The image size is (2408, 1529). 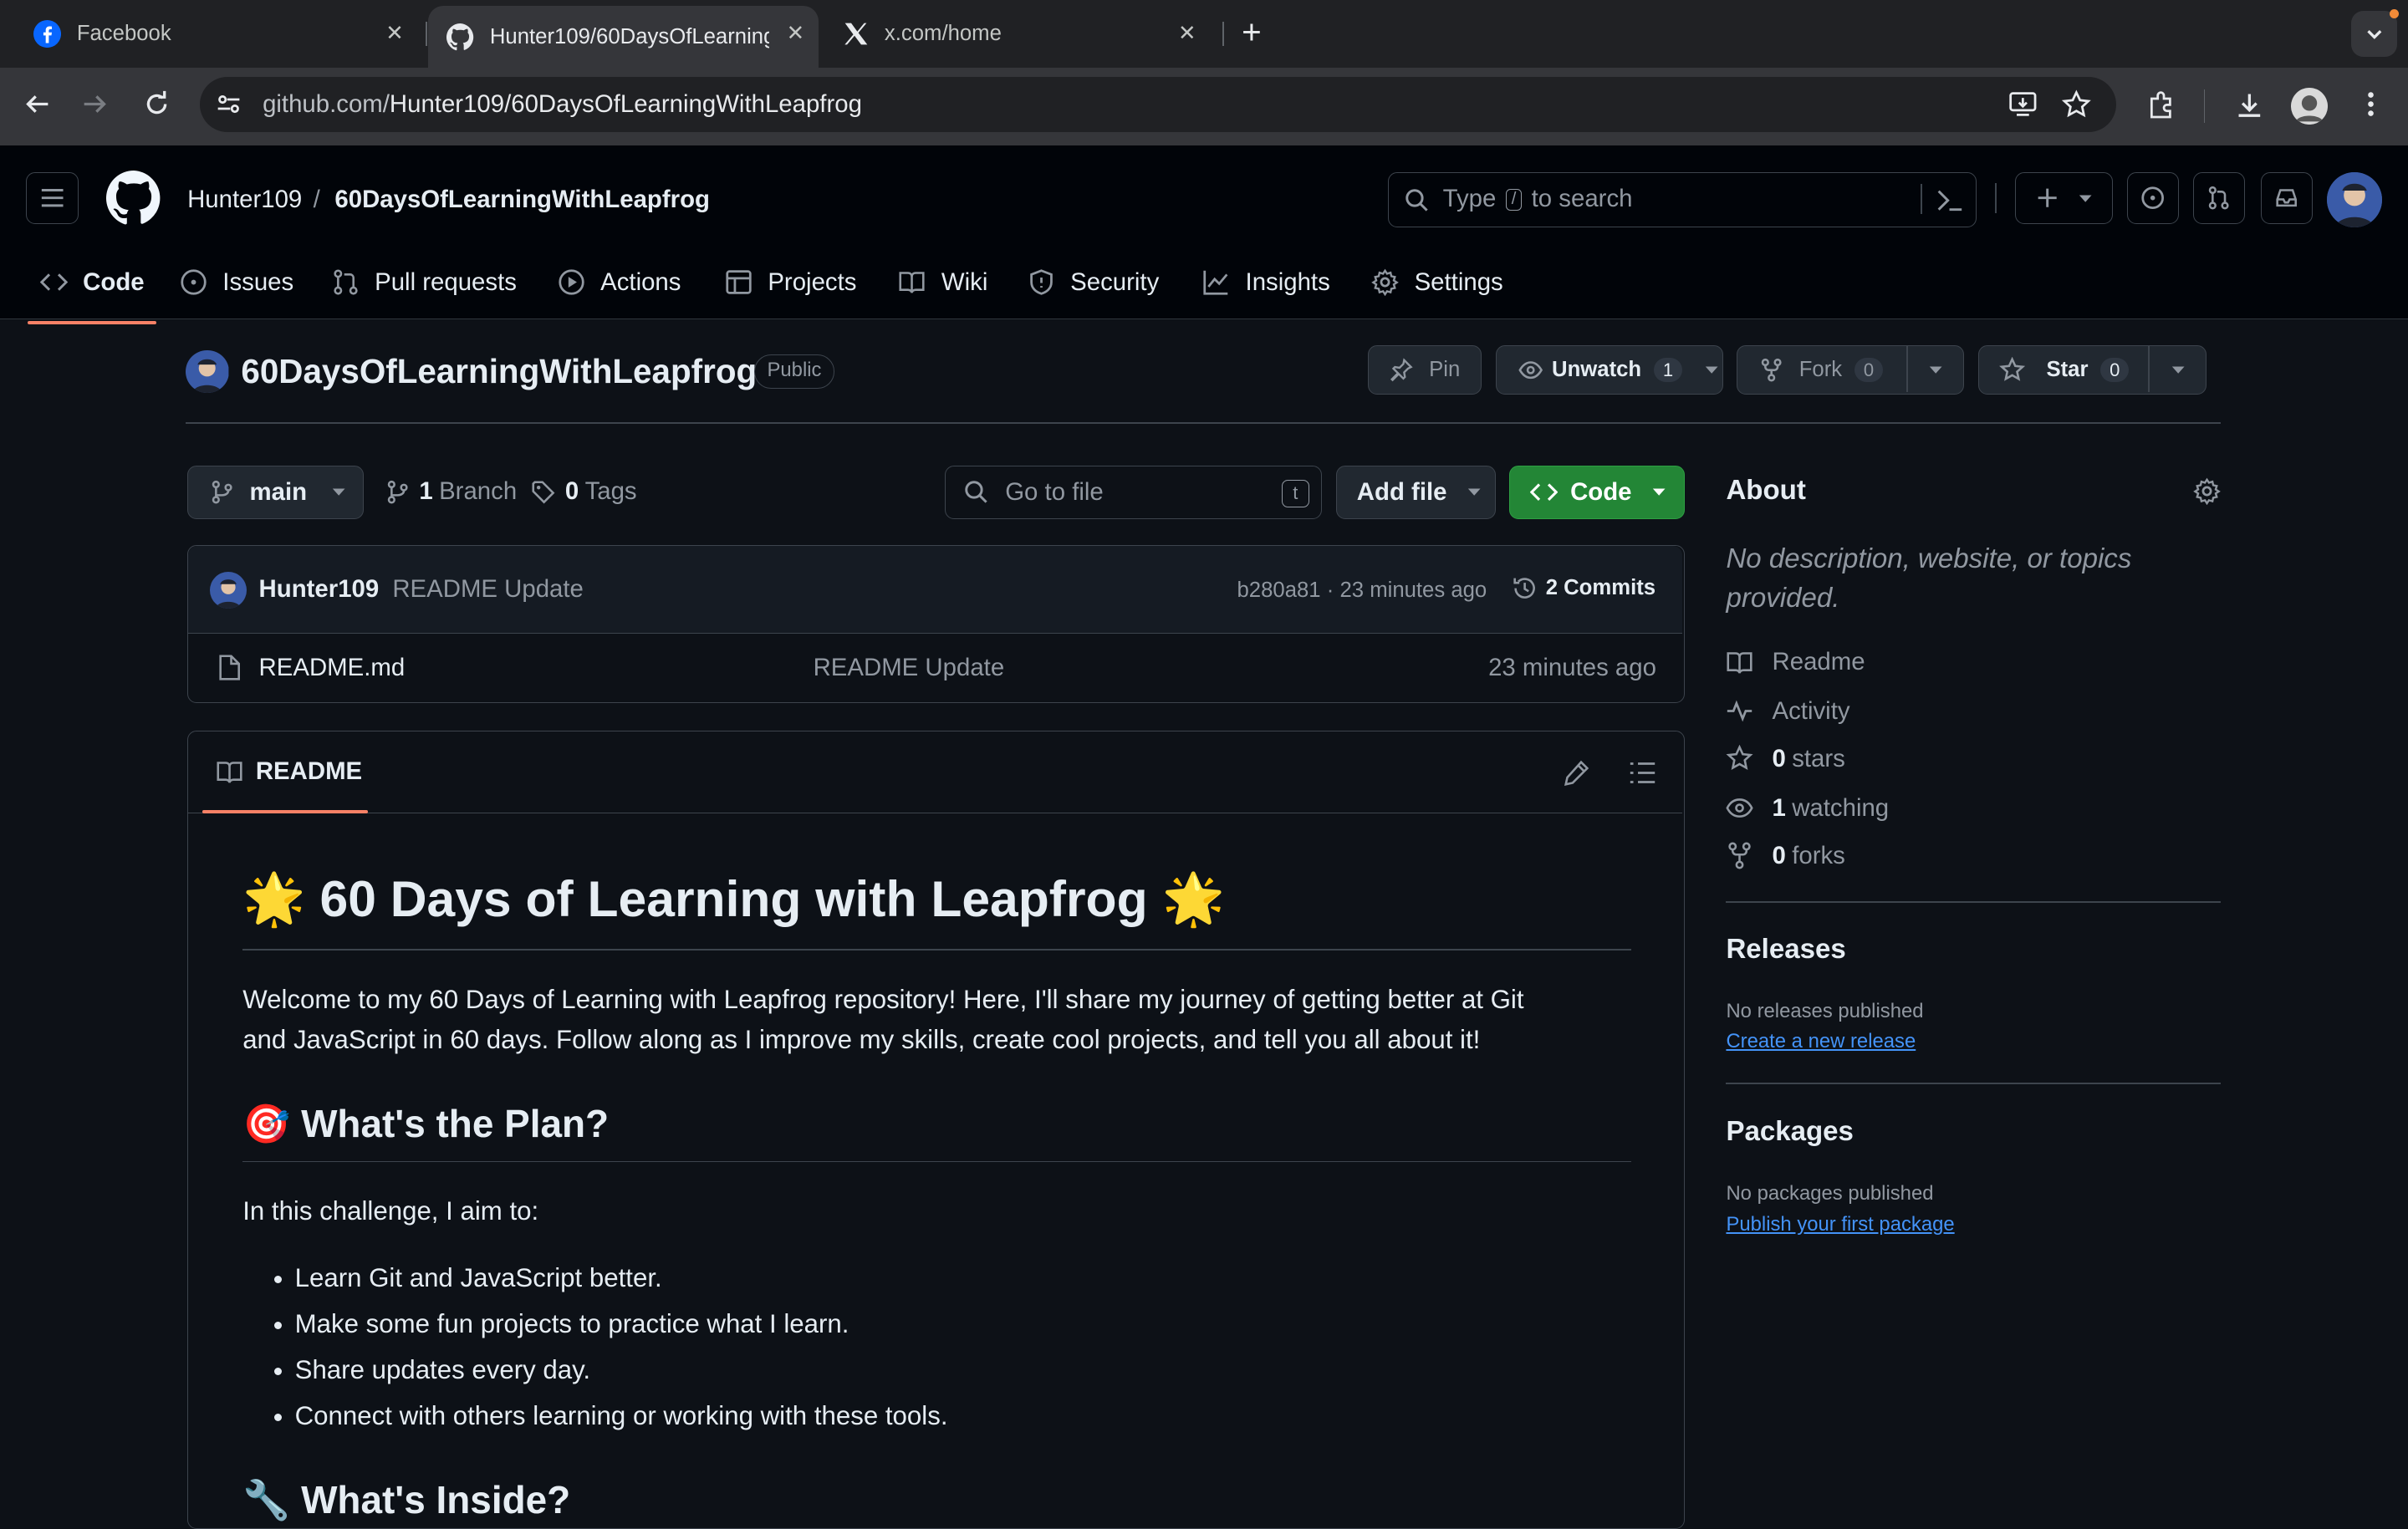 I want to click on watching-link: 1 watching, so click(x=1807, y=808).